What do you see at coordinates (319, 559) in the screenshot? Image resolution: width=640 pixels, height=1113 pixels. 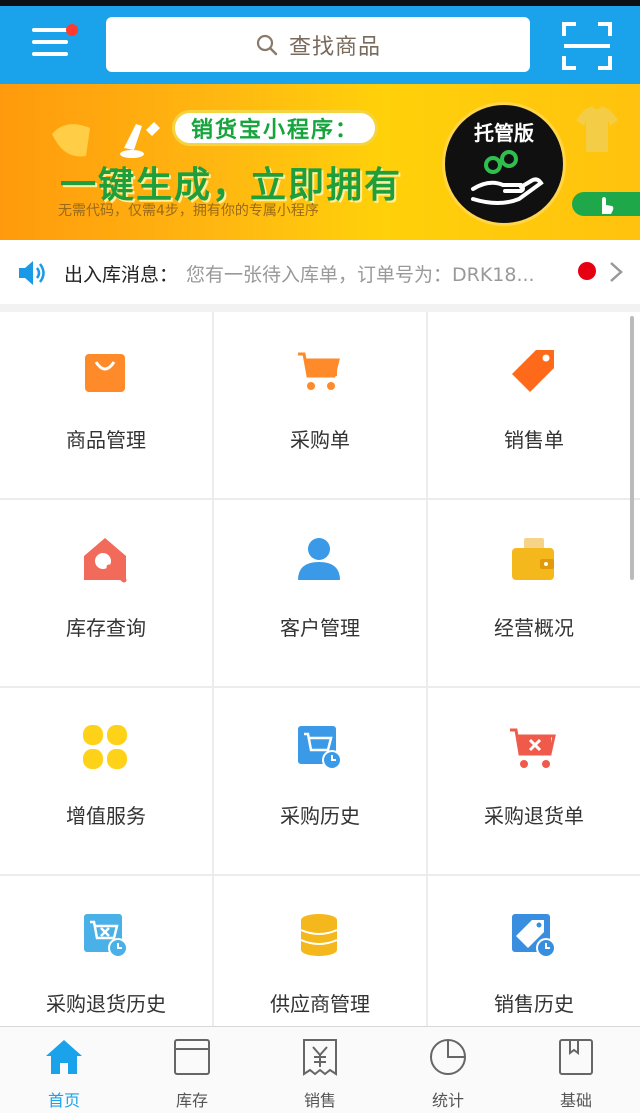 I see `person-icon` at bounding box center [319, 559].